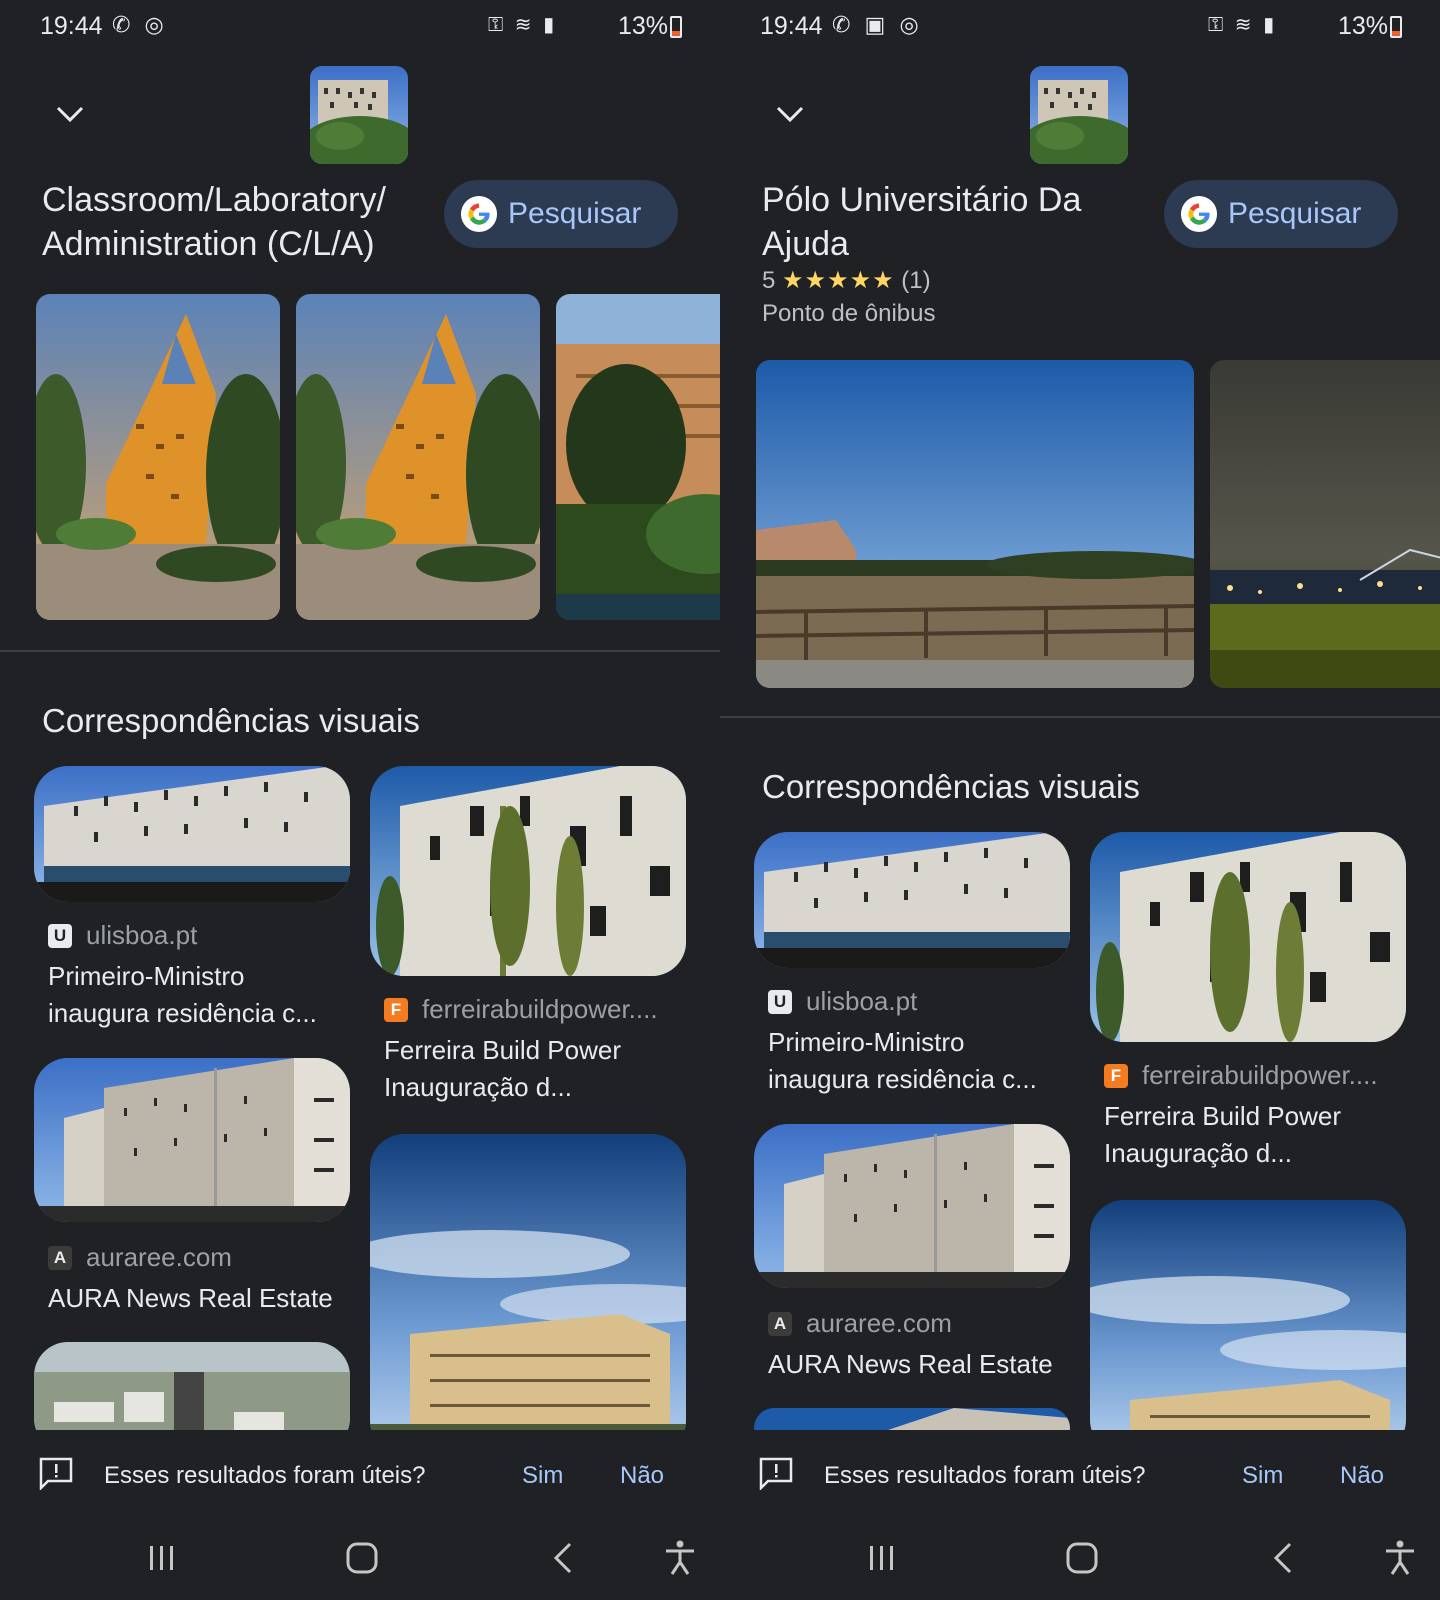 Image resolution: width=1440 pixels, height=1600 pixels. Describe the element at coordinates (769, 280) in the screenshot. I see `rating-value: 5` at that location.